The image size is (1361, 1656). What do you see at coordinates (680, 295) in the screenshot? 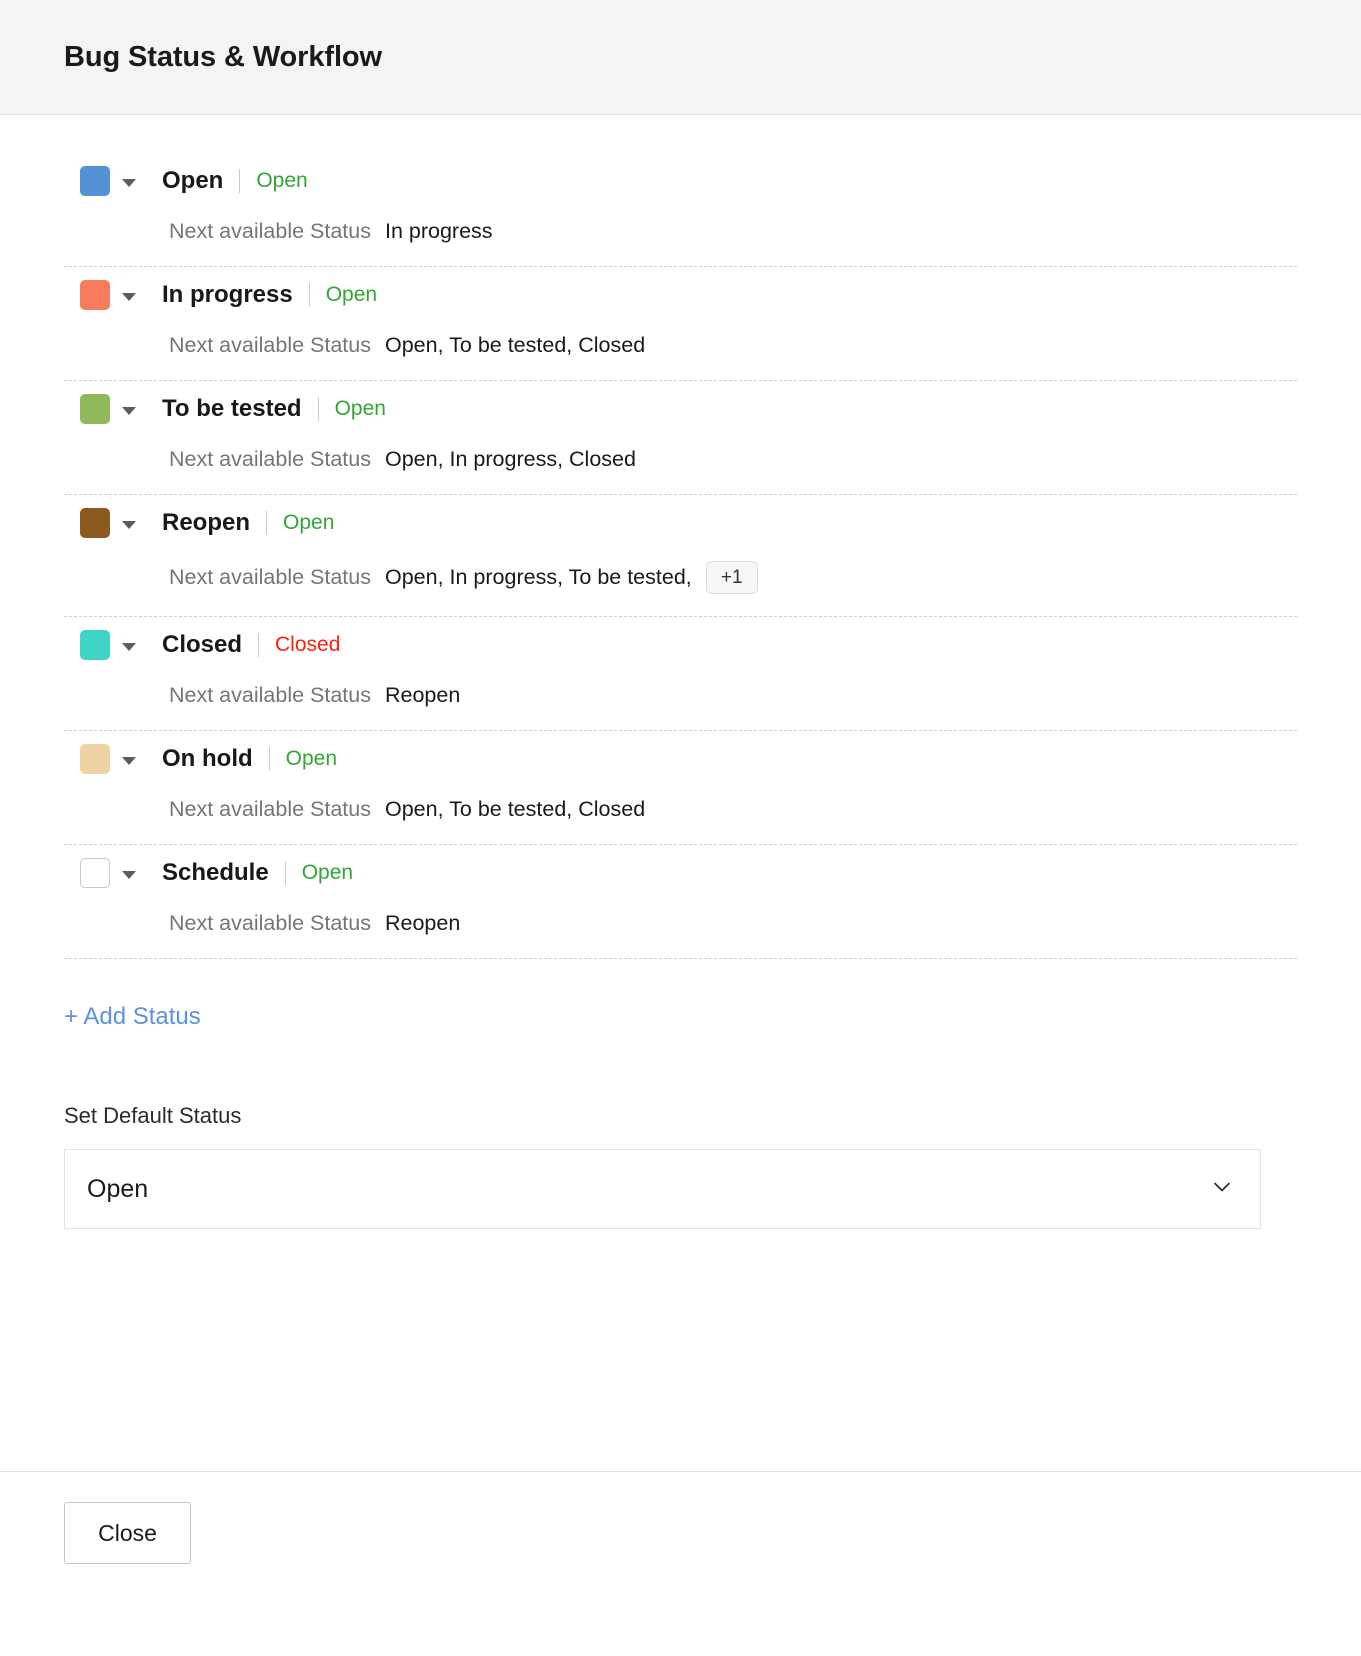
I see `status-row-header: In progress Open` at bounding box center [680, 295].